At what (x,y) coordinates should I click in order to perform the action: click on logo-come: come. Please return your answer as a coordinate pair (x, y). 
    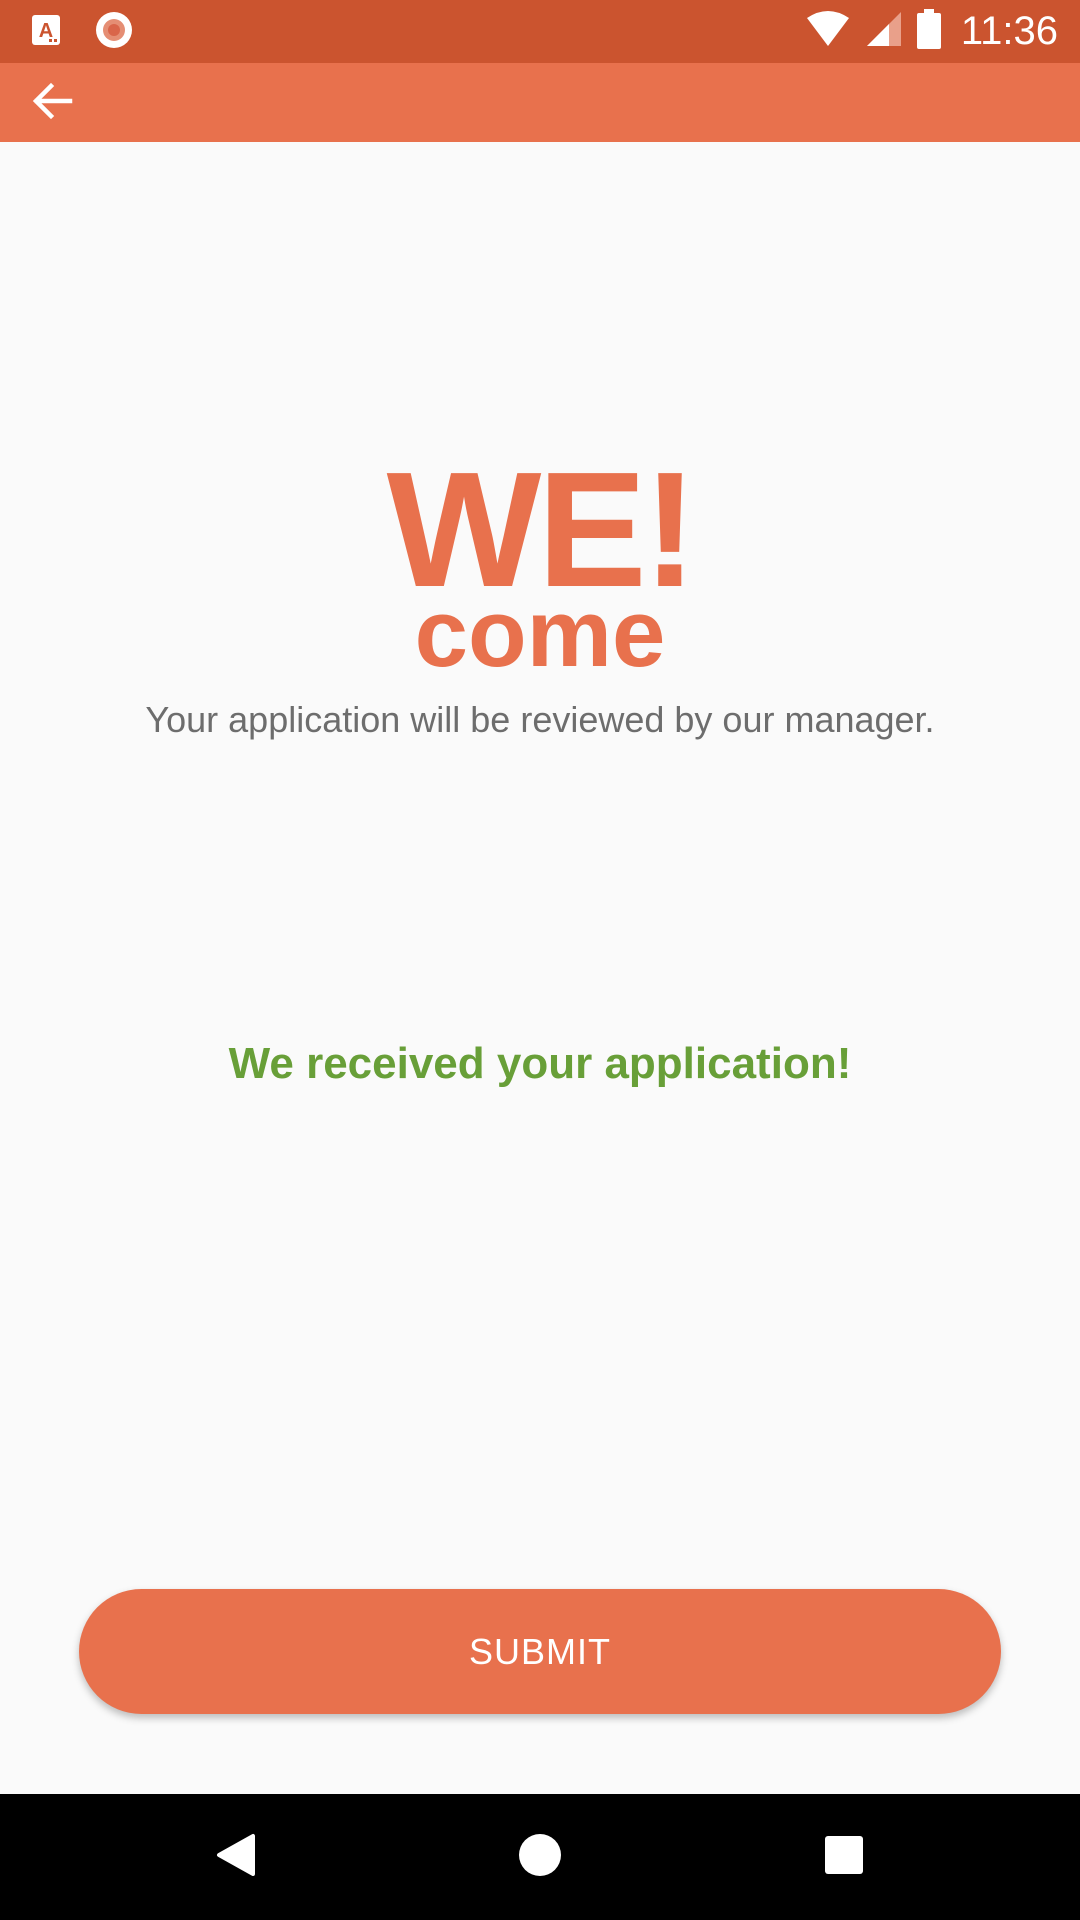
    Looking at the image, I should click on (540, 633).